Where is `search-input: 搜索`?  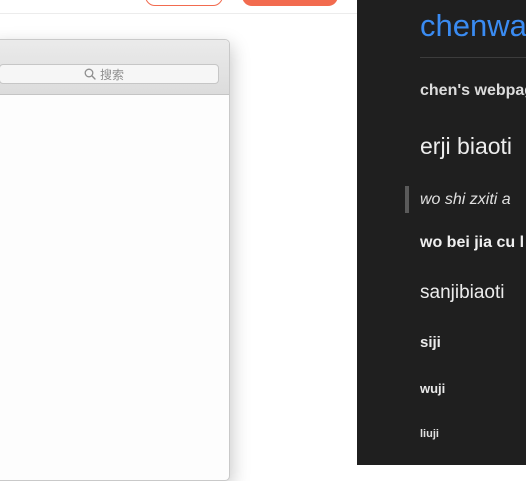 search-input: 搜索 is located at coordinates (109, 74).